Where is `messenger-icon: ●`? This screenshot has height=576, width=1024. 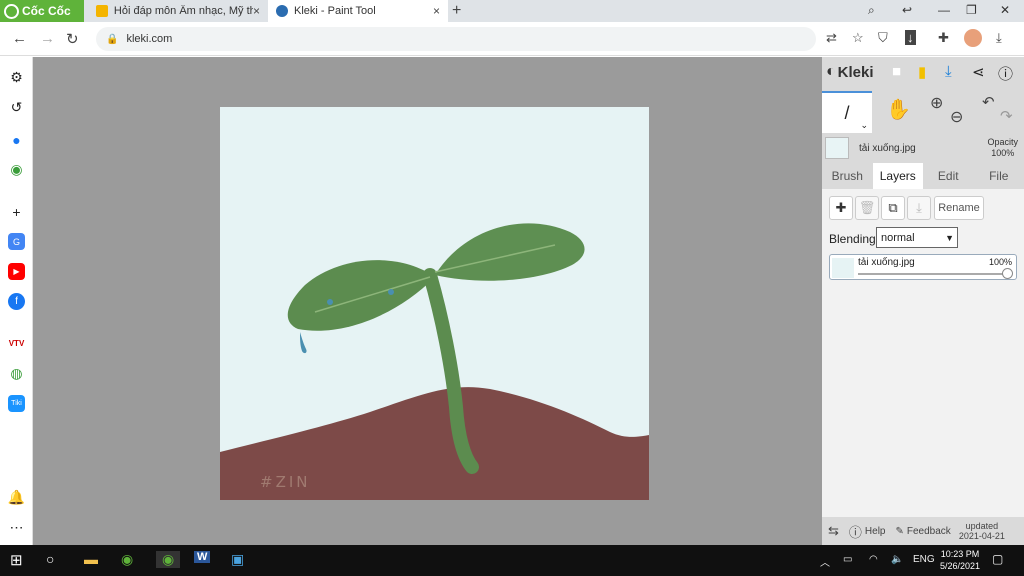
messenger-icon: ● is located at coordinates (16, 139).